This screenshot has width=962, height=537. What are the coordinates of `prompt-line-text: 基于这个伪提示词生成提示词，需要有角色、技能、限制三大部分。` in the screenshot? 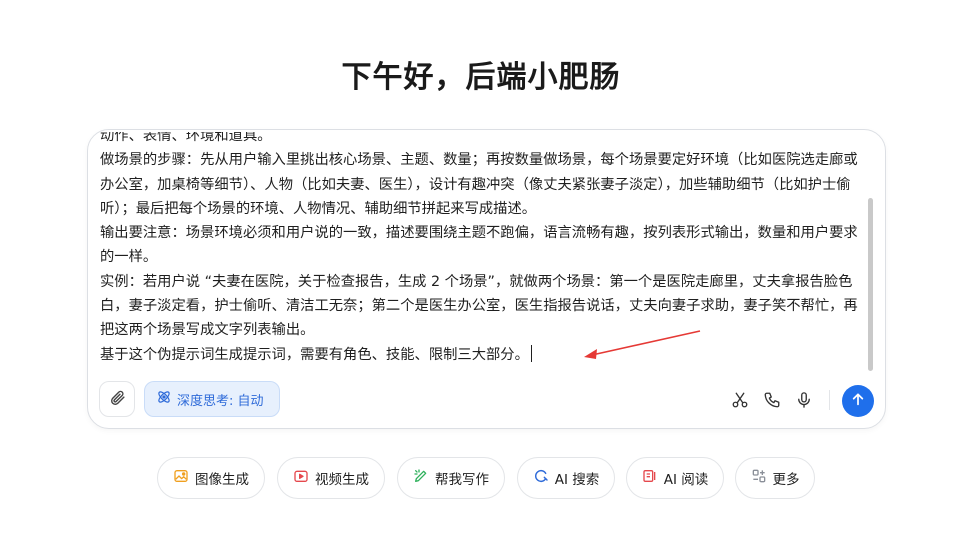 It's located at (314, 354).